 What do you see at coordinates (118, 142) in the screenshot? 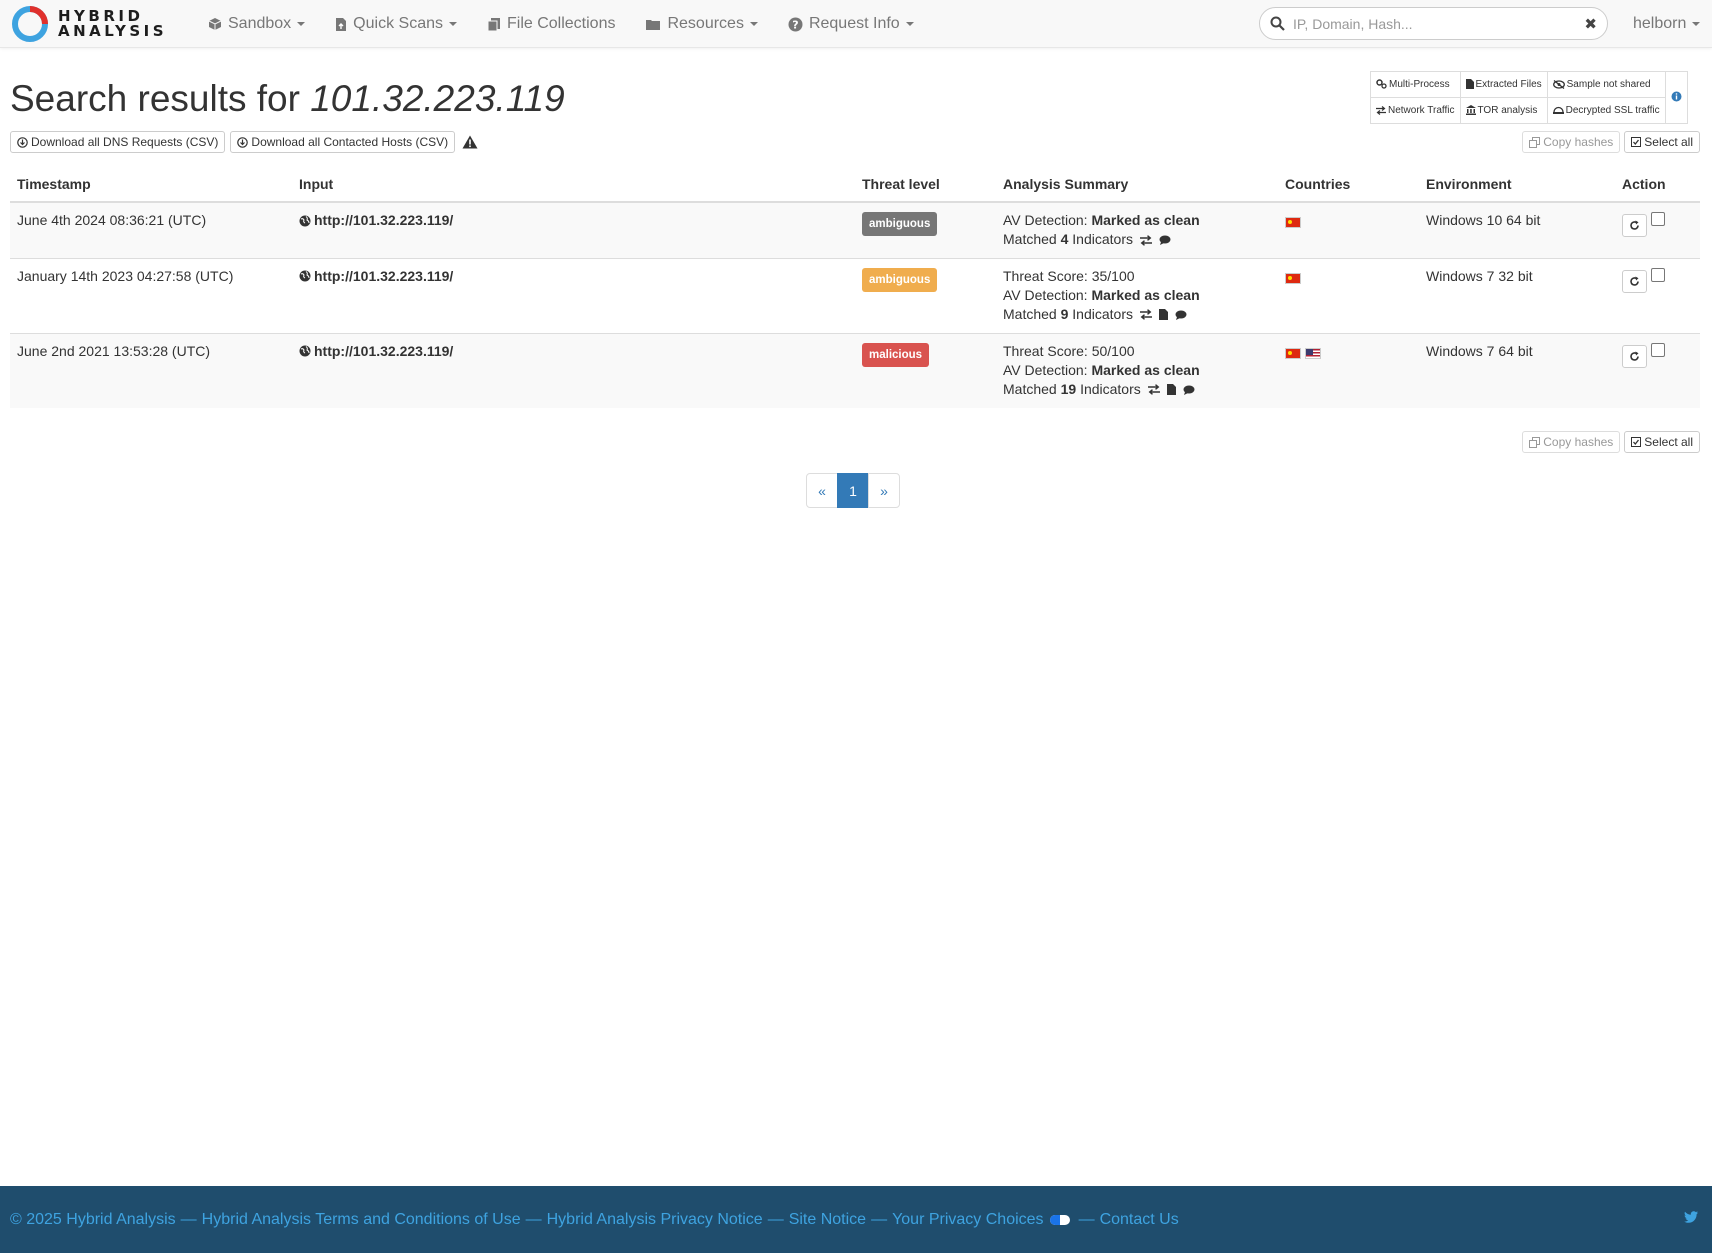
I see `download-dns-button: Download all DNS Requests (CSV)` at bounding box center [118, 142].